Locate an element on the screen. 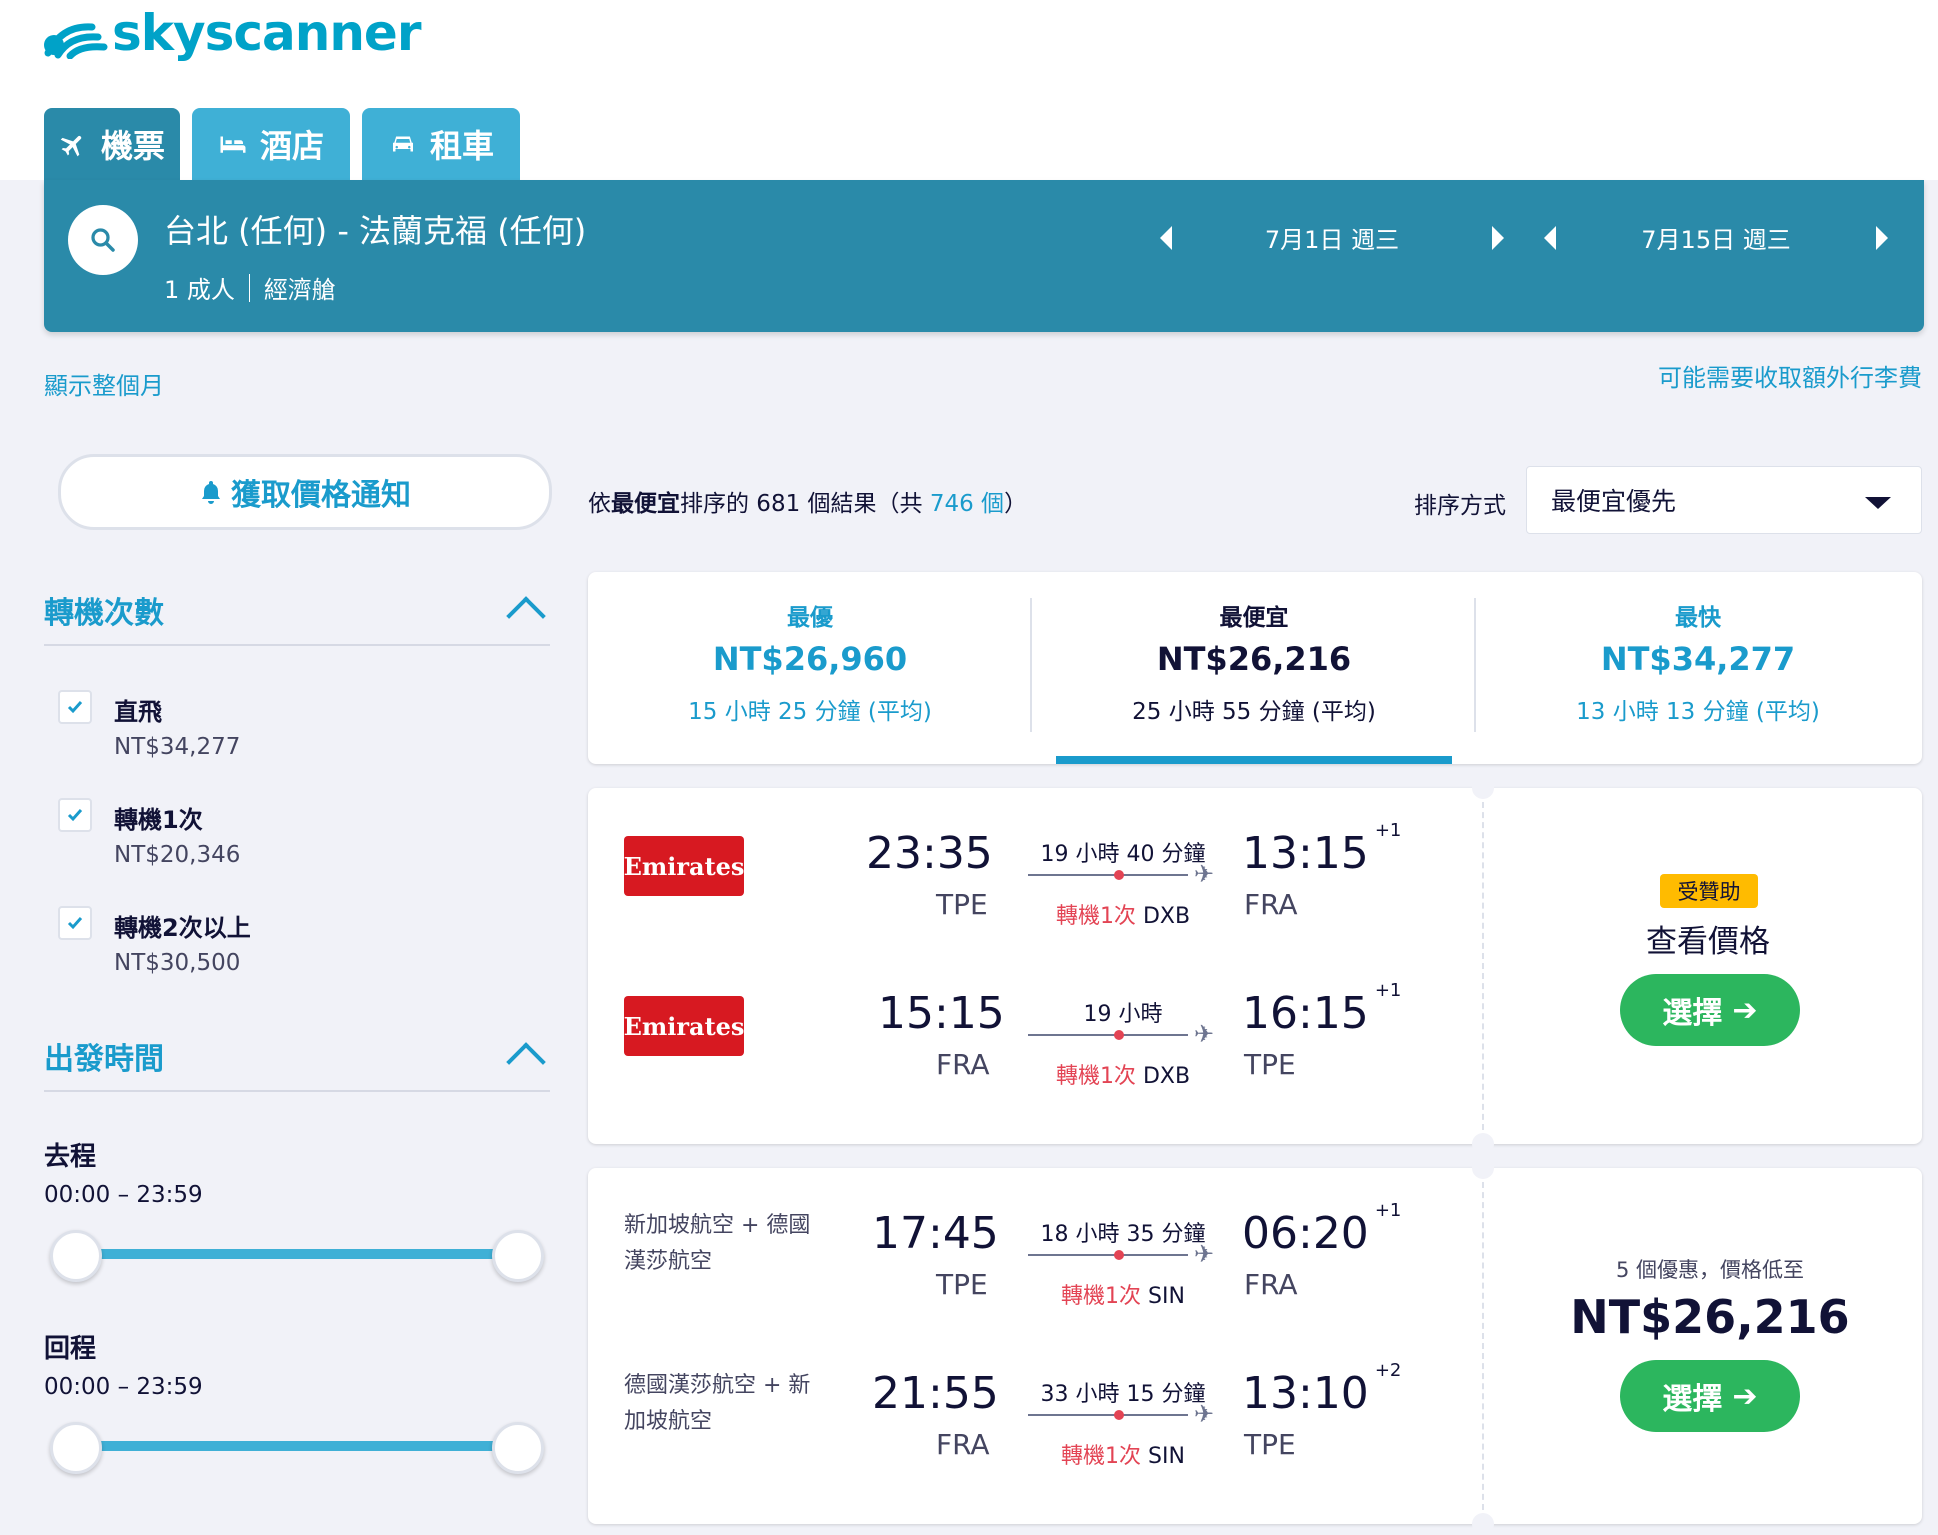  tab-car-hire: 租車 is located at coordinates (441, 144).